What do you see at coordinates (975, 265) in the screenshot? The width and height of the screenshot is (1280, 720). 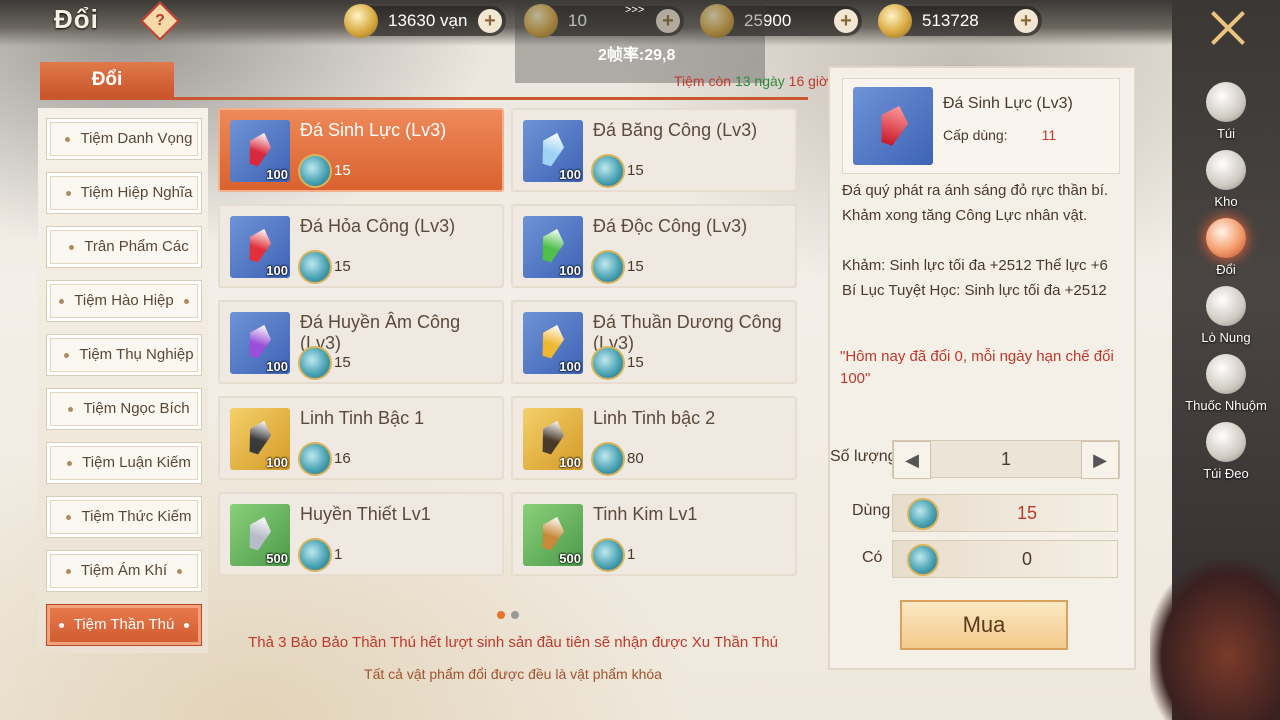 I see `detail-stat-1: Khảm: Sinh lực tối đa +2512 Thể lực +6` at bounding box center [975, 265].